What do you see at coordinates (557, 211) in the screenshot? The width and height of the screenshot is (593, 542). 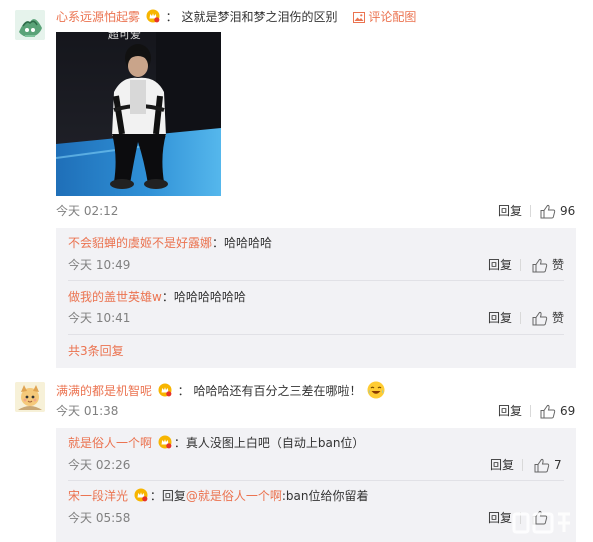 I see `like-button: 96` at bounding box center [557, 211].